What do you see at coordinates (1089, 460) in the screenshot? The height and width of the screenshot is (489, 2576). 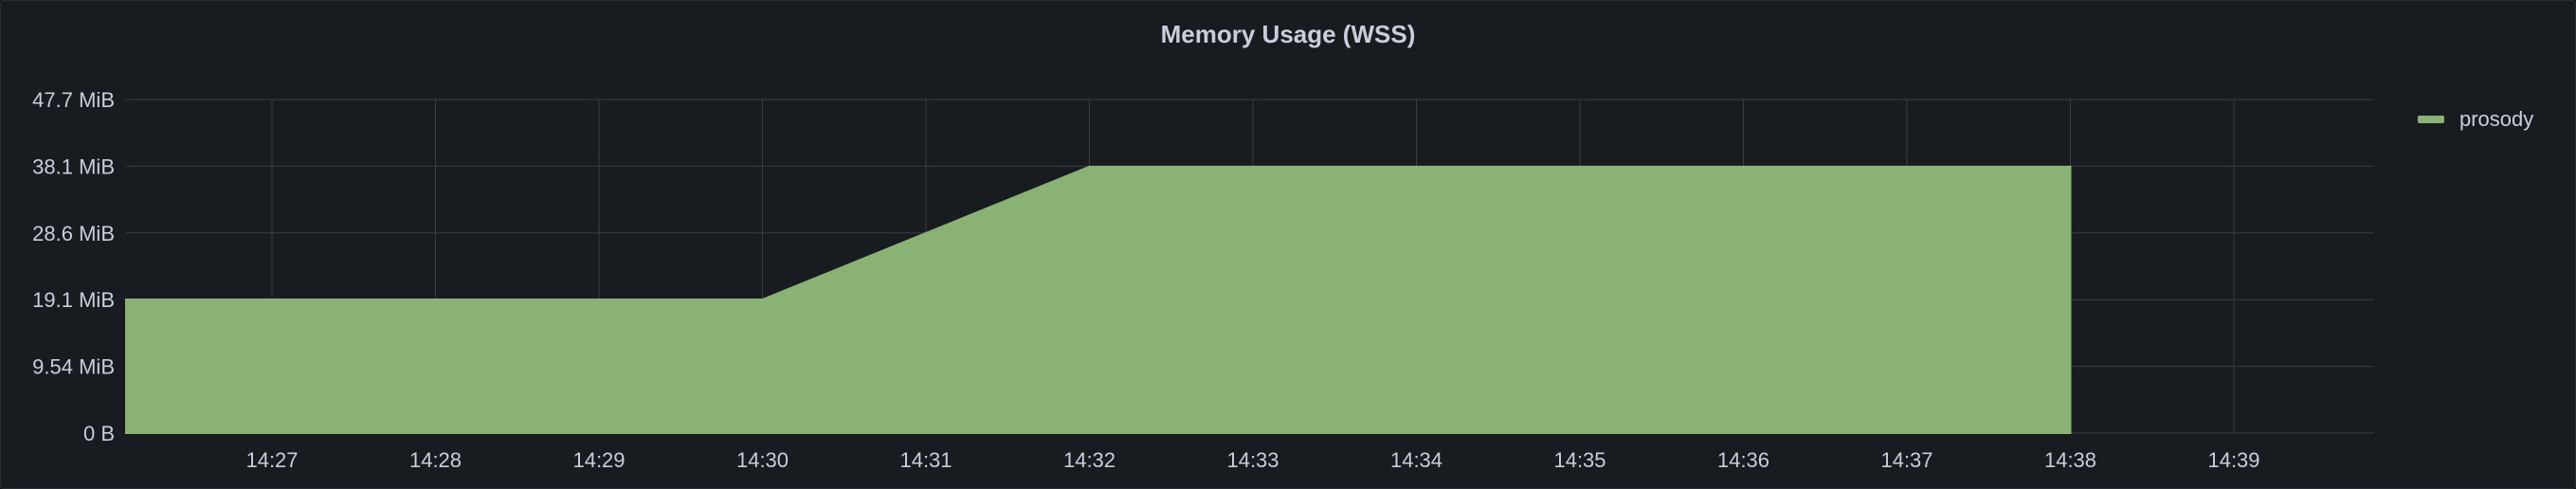 I see `x-tick-label: 14:32` at bounding box center [1089, 460].